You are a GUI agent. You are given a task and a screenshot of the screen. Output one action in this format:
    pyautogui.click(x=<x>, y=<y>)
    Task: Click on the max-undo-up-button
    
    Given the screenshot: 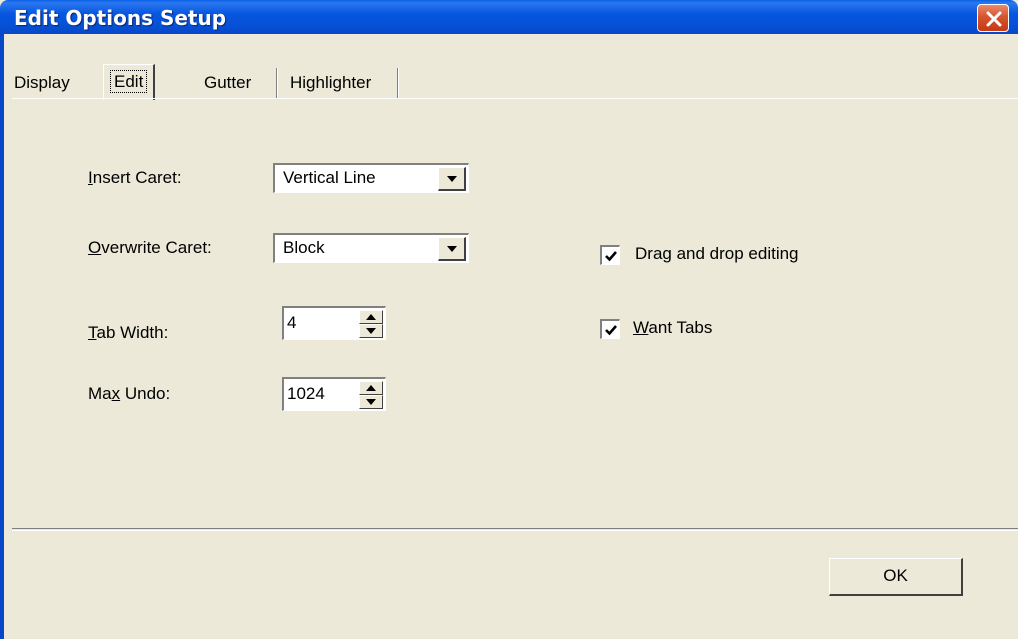 What is the action you would take?
    pyautogui.click(x=371, y=388)
    